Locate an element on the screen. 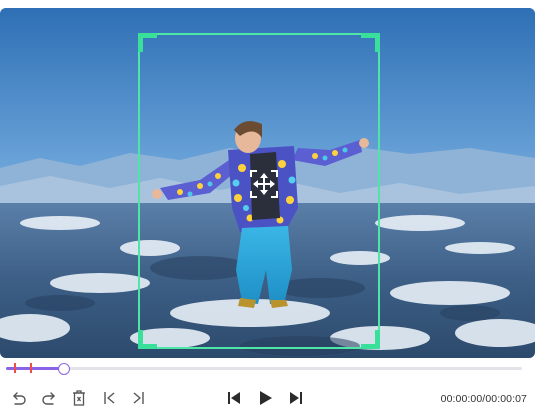  crop-handle-bottom-left is located at coordinates (147, 339).